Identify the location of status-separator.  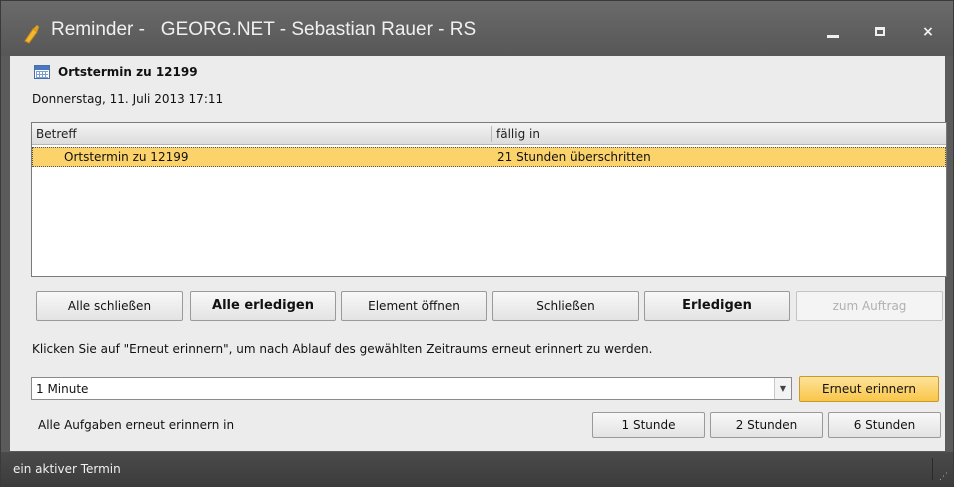
(932, 469).